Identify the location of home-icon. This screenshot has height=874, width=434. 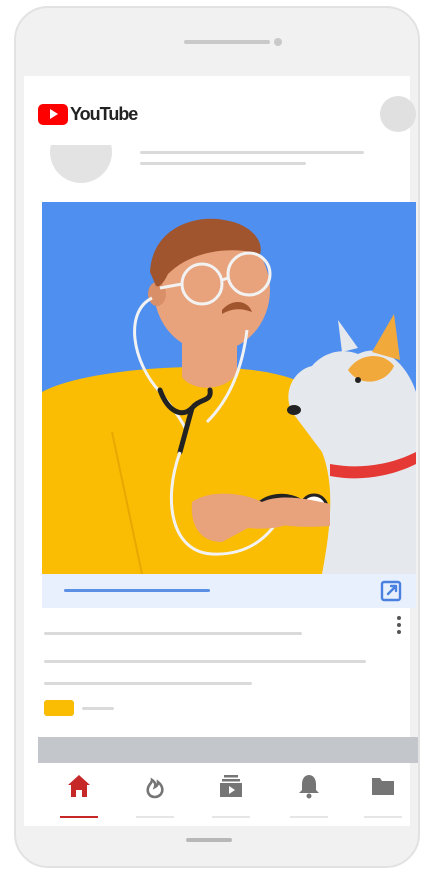
(79, 786).